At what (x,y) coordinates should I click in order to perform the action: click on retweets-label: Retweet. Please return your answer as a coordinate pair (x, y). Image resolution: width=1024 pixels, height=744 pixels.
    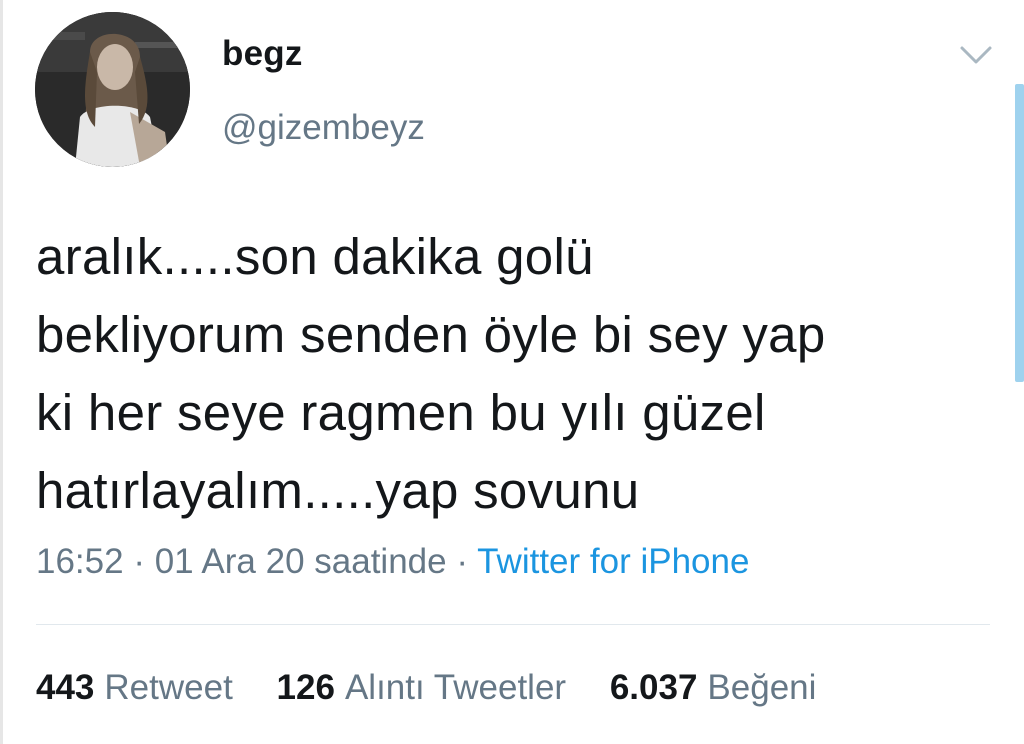
    Looking at the image, I should click on (168, 687).